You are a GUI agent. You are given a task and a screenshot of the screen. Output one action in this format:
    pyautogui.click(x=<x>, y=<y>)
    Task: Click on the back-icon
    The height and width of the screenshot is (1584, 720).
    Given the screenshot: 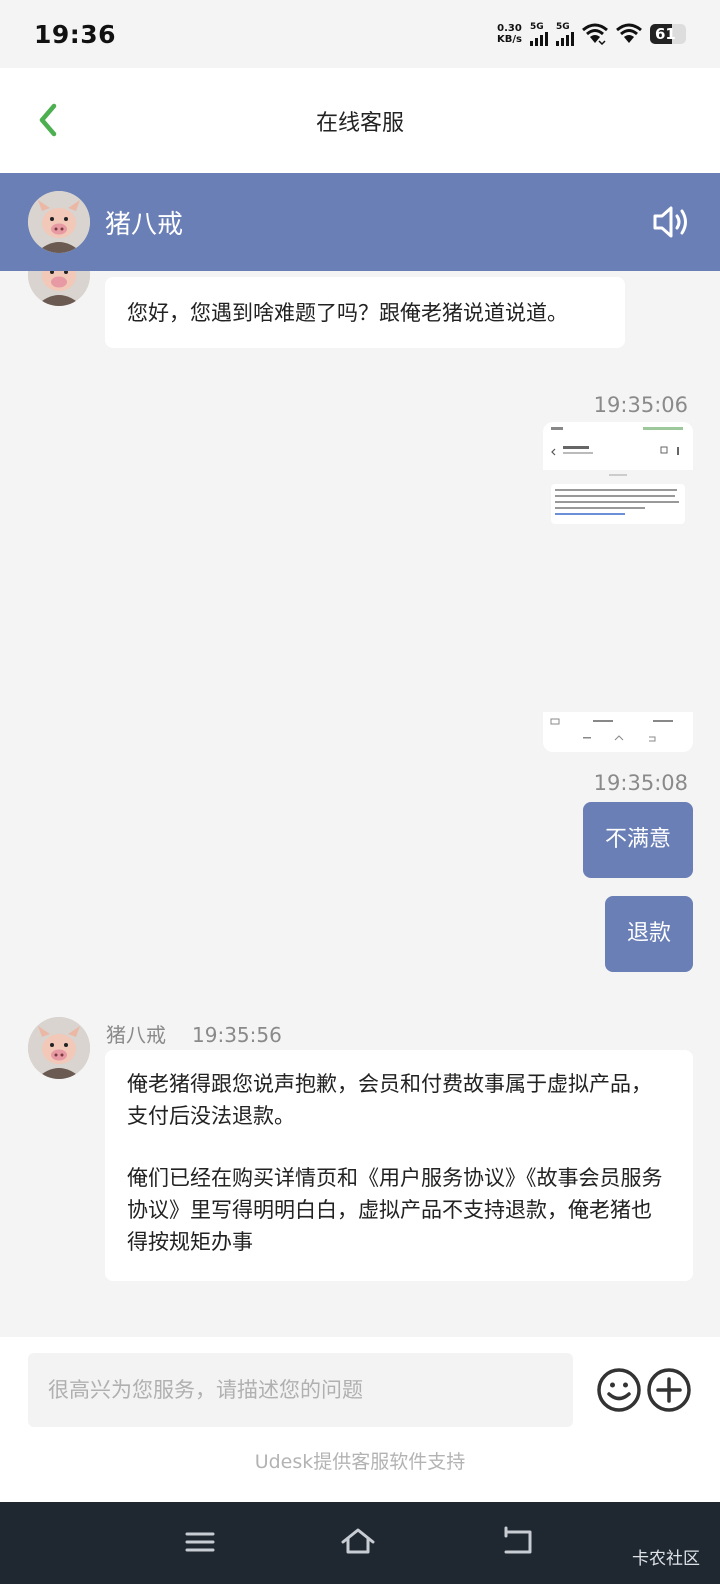 What is the action you would take?
    pyautogui.click(x=518, y=1542)
    